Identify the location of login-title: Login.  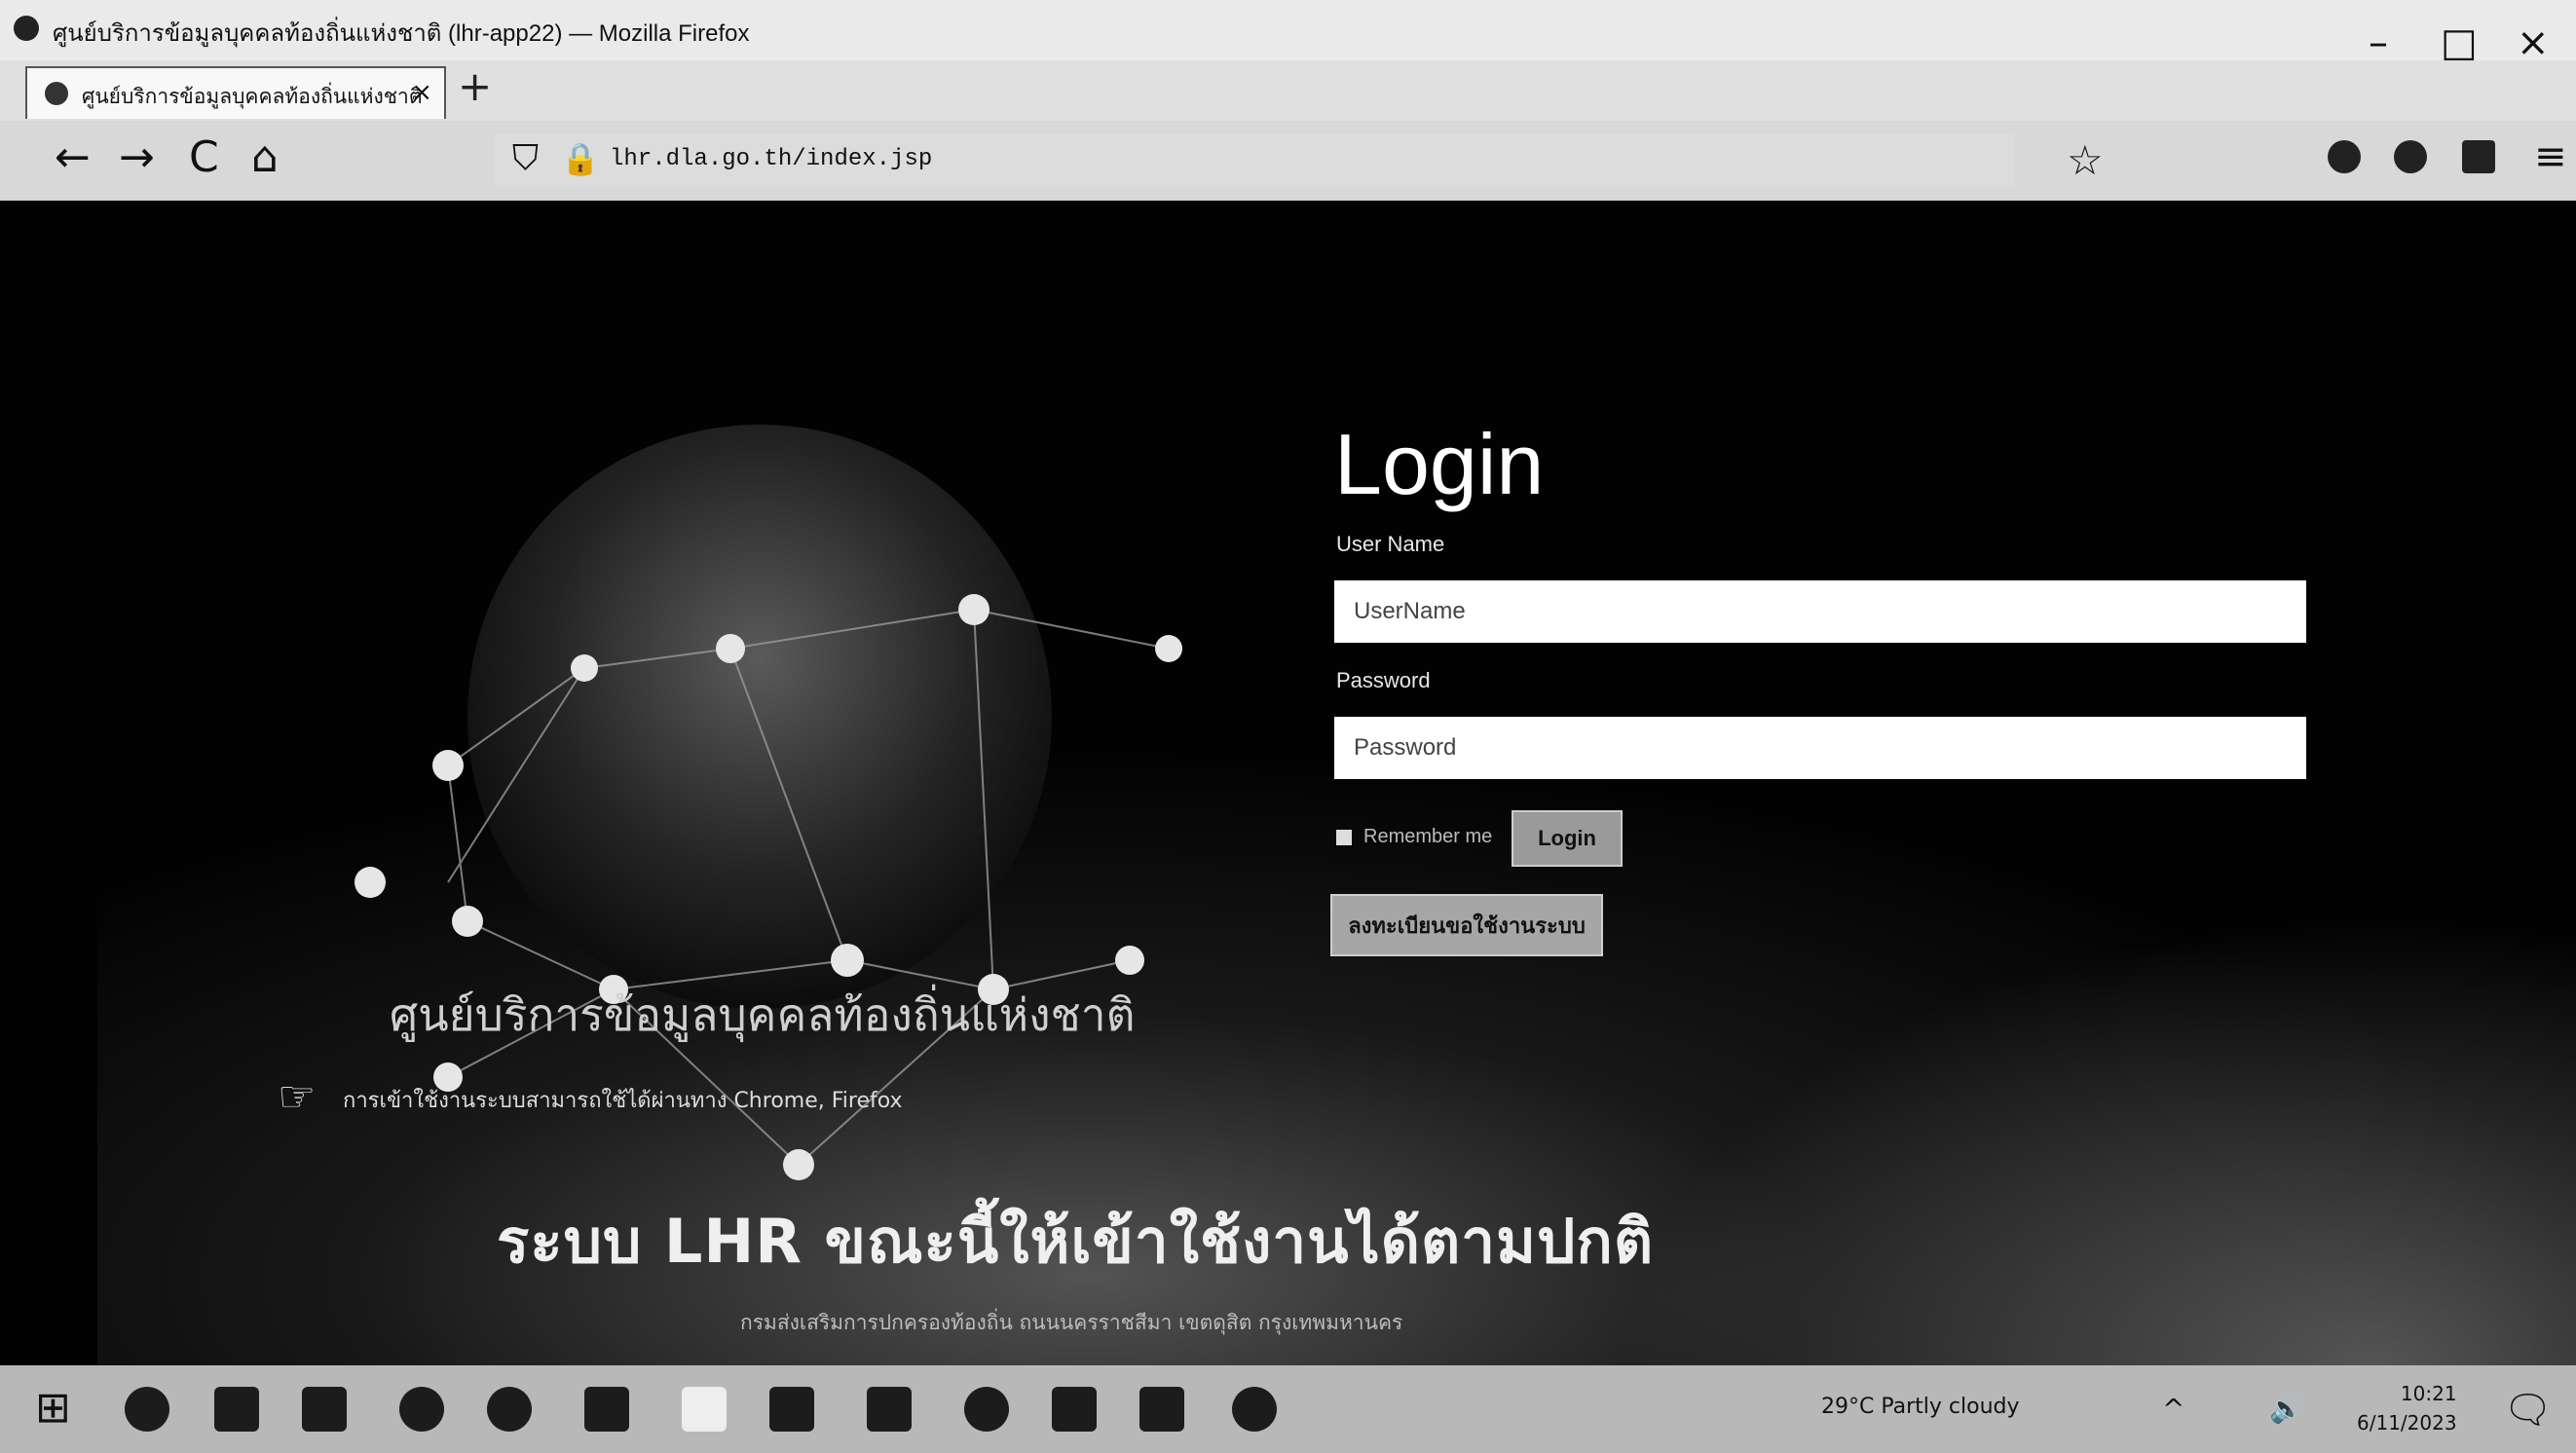
(1439, 464).